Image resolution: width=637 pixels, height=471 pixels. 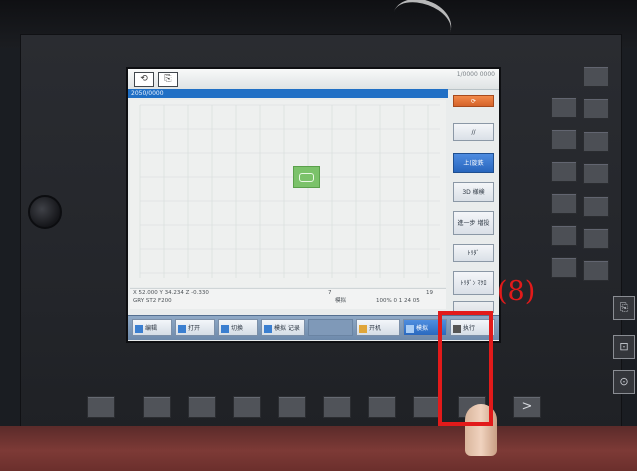 What do you see at coordinates (330, 327) in the screenshot?
I see `softkey-empty` at bounding box center [330, 327].